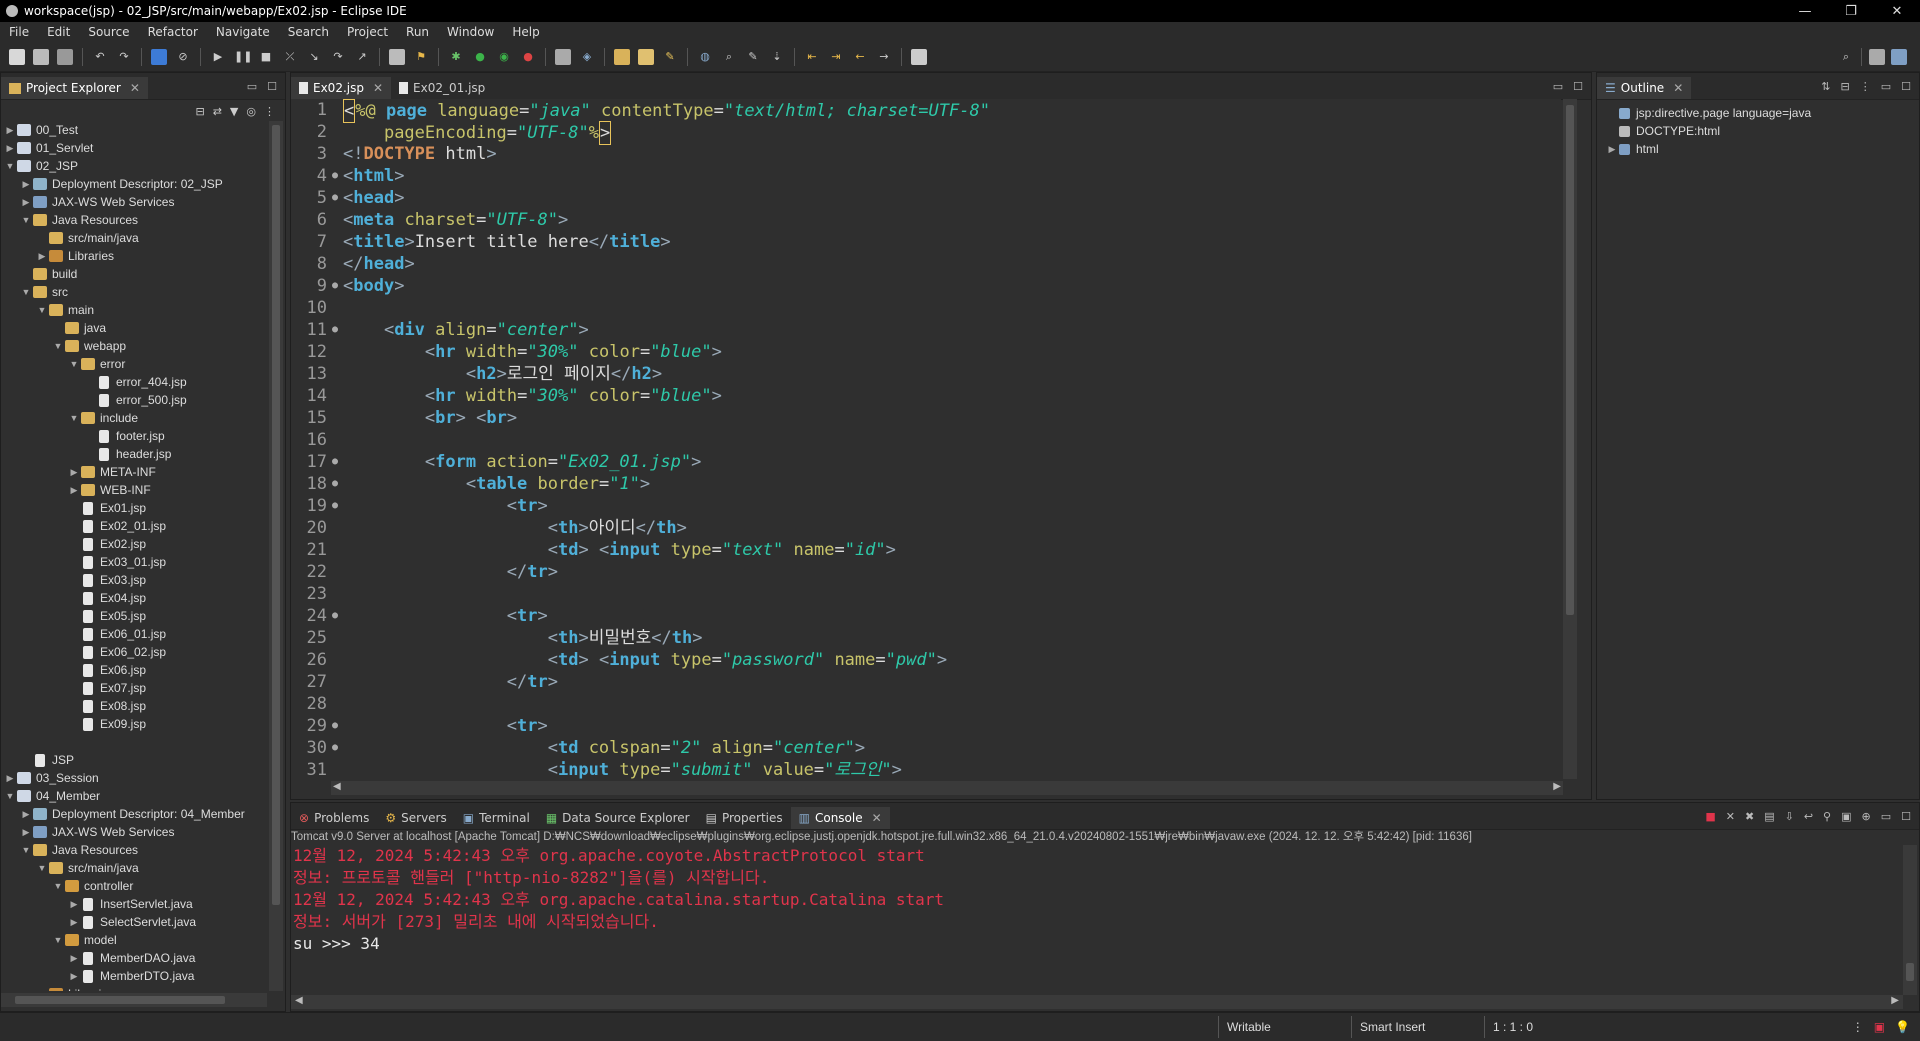 This screenshot has width=1920, height=1041. What do you see at coordinates (134, 220) in the screenshot?
I see `tree-item: ▼ Java Resources` at bounding box center [134, 220].